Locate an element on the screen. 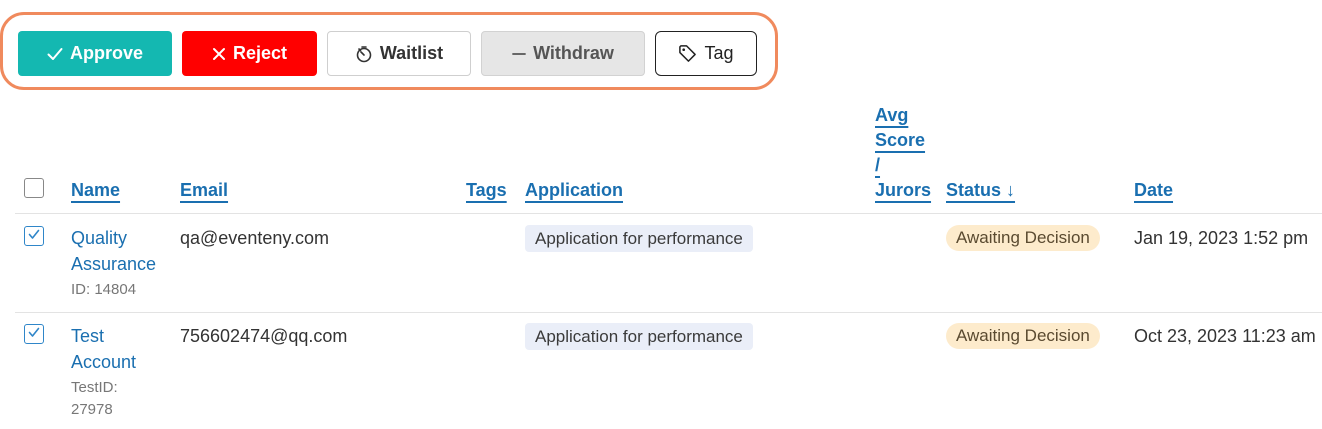 The image size is (1322, 429). approve-button: Approve is located at coordinates (95, 53).